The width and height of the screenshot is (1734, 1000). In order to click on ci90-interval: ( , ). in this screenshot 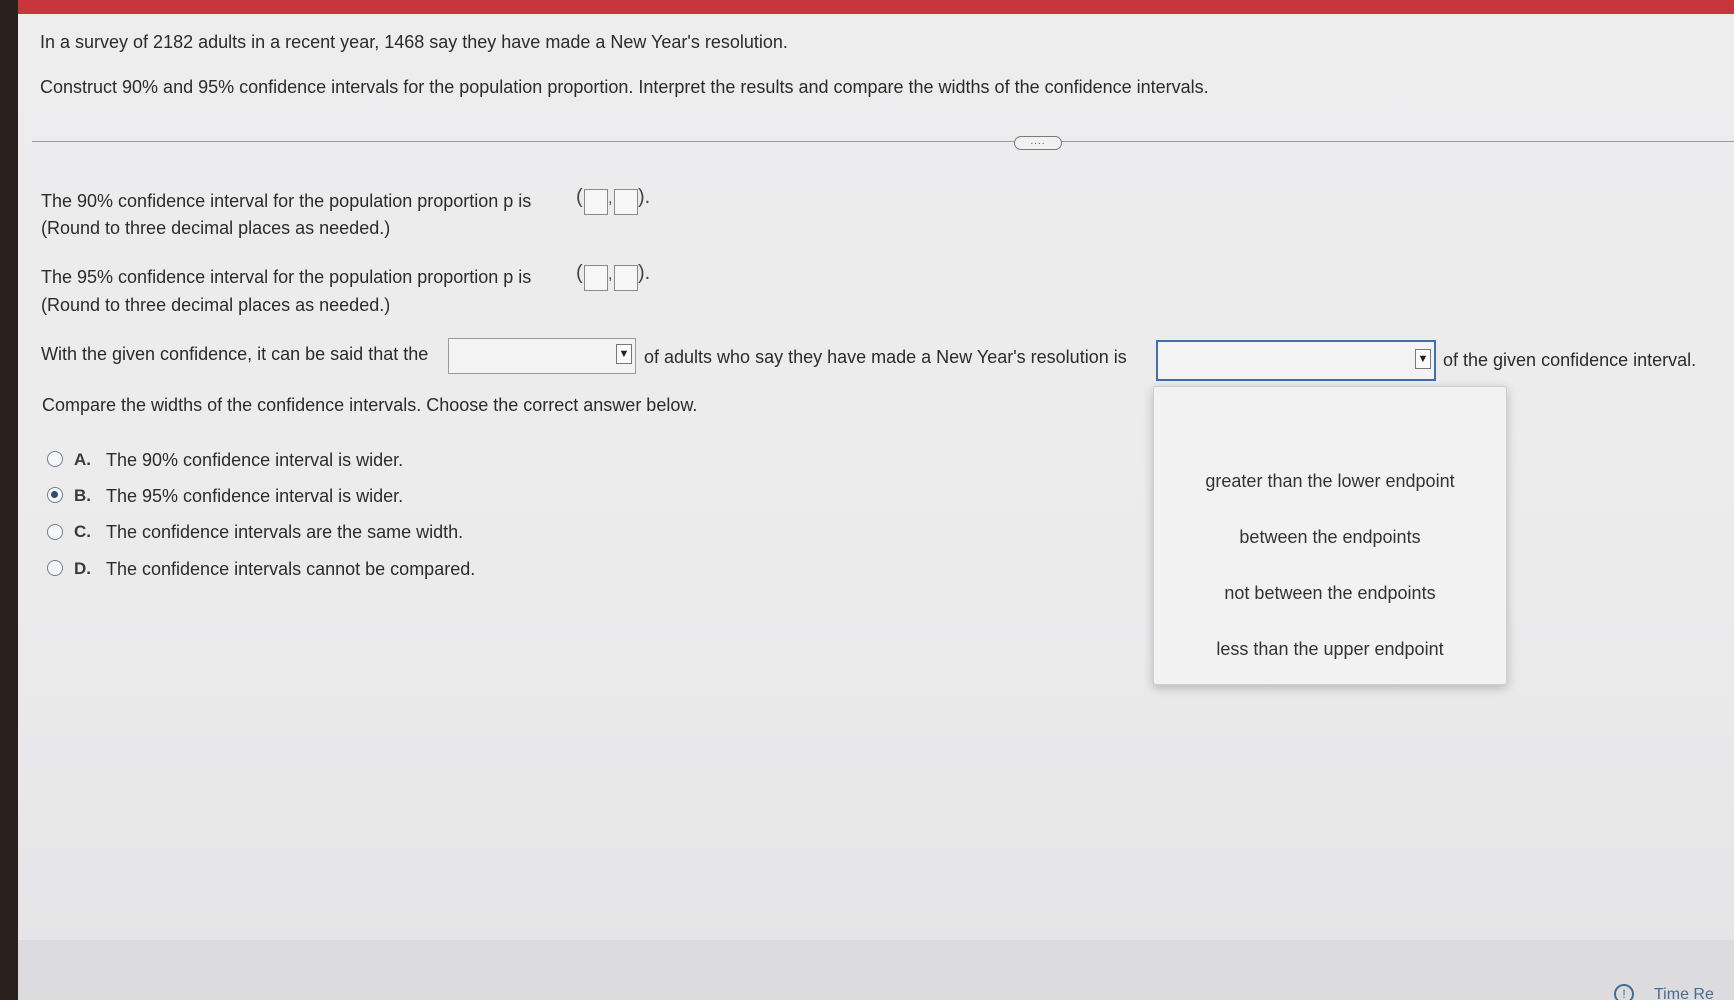, I will do `click(616, 201)`.